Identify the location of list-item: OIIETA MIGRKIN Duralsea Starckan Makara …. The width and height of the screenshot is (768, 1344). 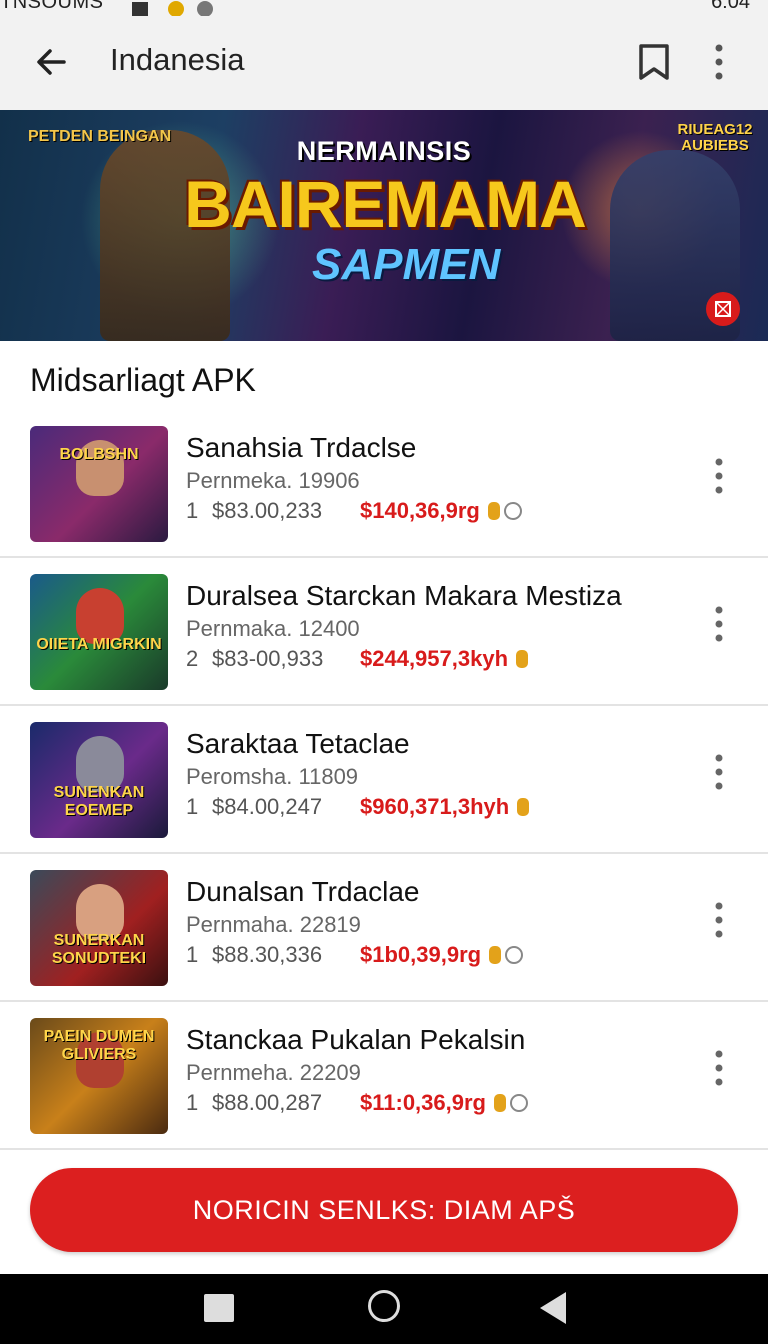
(384, 632).